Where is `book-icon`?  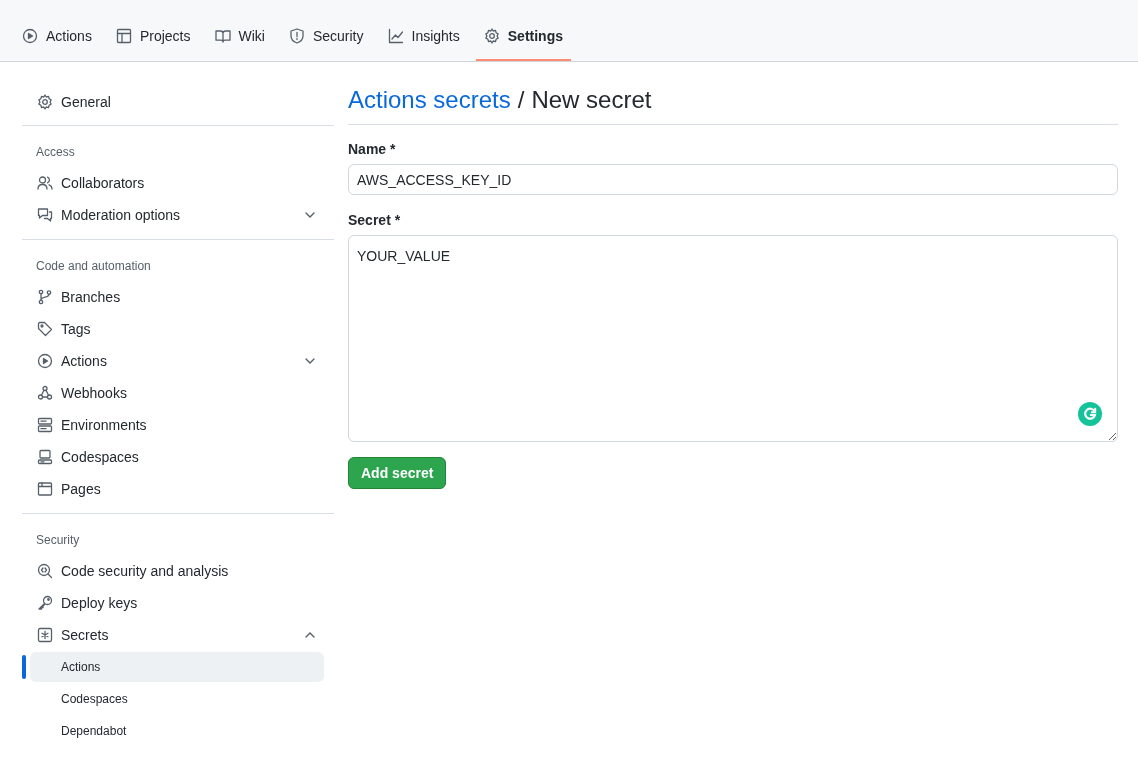 book-icon is located at coordinates (222, 36).